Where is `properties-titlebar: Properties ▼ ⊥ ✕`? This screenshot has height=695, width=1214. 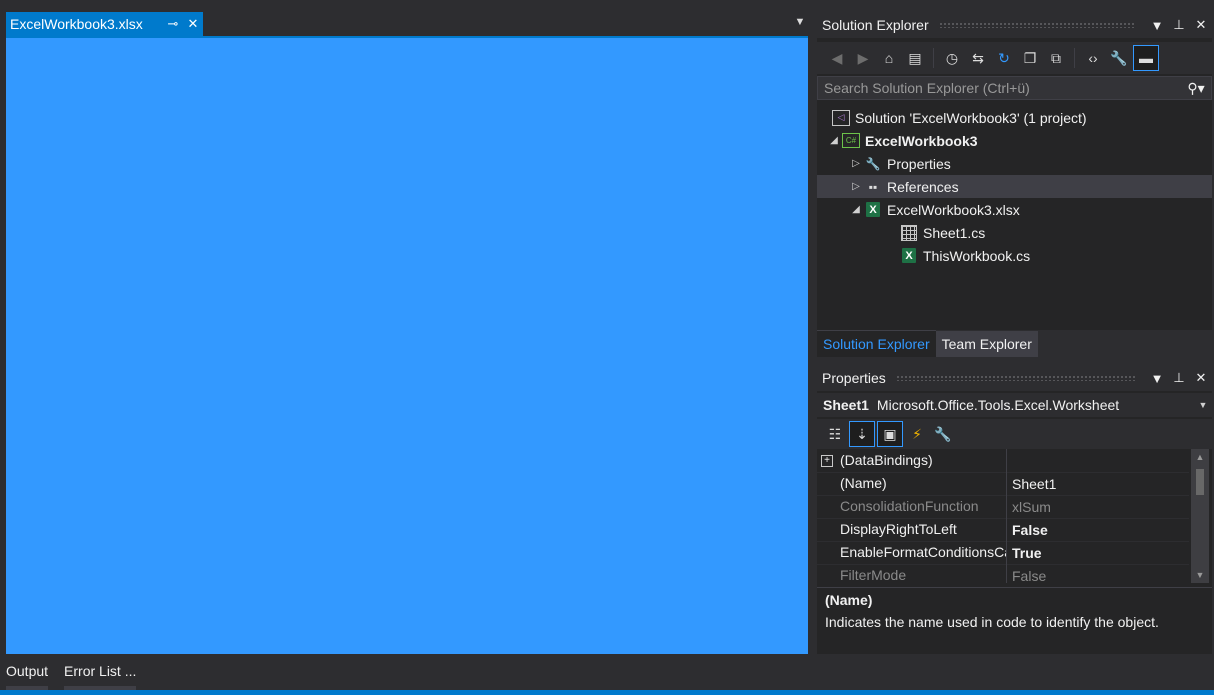
properties-titlebar: Properties ▼ ⊥ ✕ is located at coordinates (1014, 378).